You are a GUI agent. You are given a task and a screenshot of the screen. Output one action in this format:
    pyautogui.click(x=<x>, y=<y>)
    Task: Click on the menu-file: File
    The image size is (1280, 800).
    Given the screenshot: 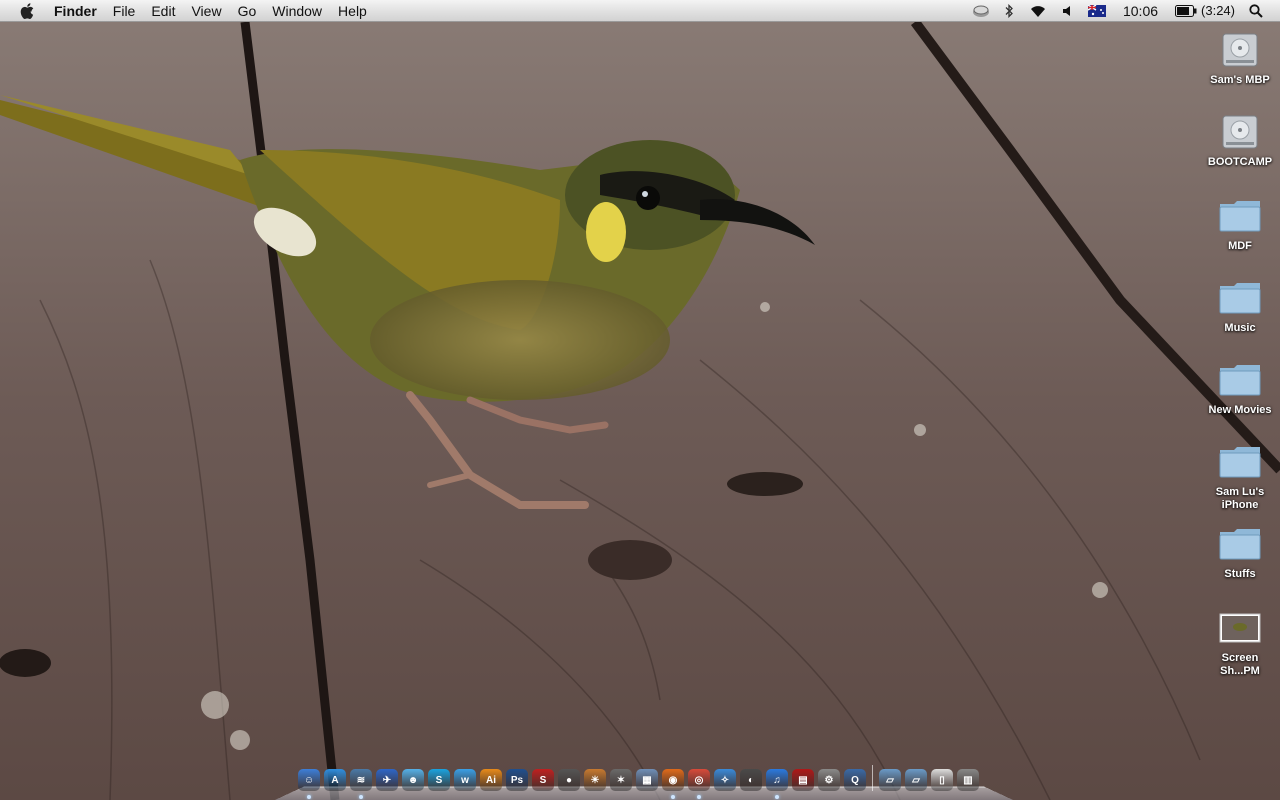 What is the action you would take?
    pyautogui.click(x=124, y=11)
    